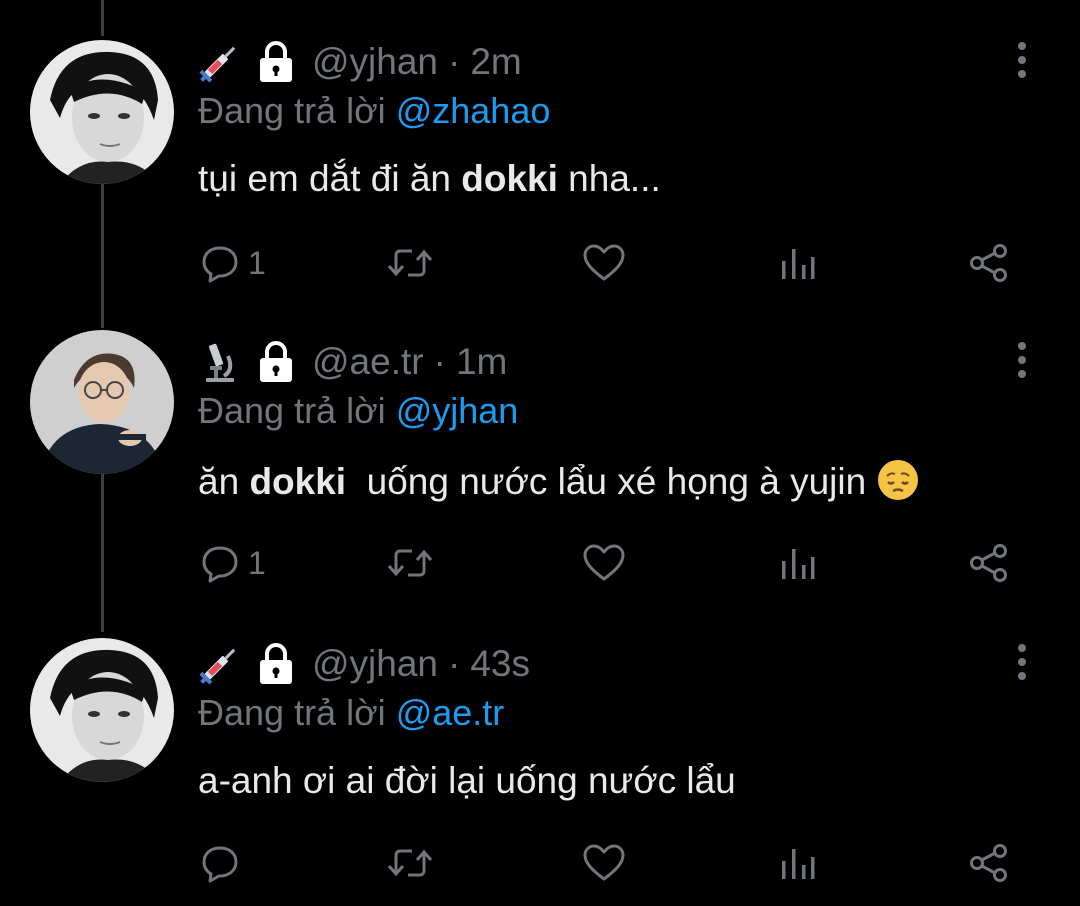  I want to click on microscope-icon, so click(220, 362).